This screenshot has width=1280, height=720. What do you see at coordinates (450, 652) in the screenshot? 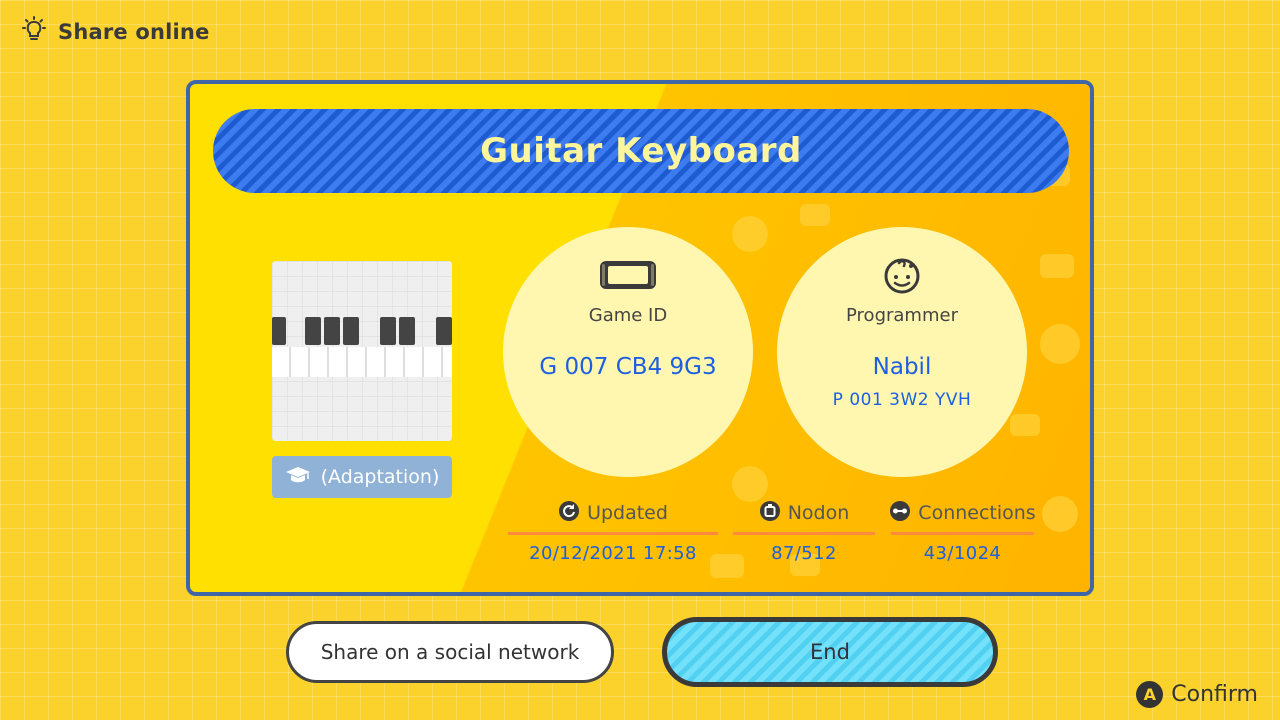
I see `share-social-button: Share on a social network` at bounding box center [450, 652].